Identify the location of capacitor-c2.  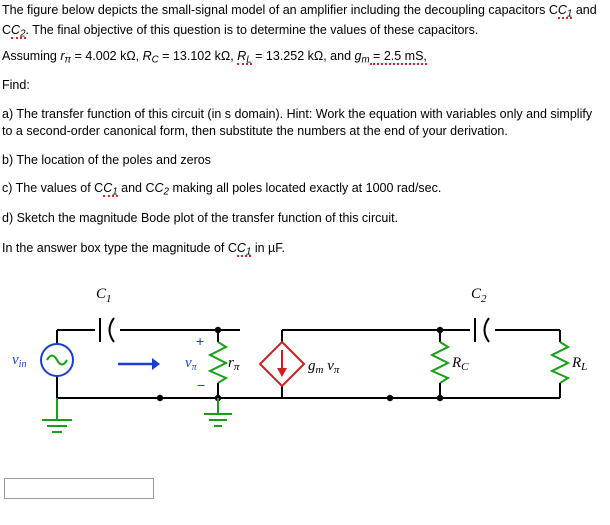
(482, 330).